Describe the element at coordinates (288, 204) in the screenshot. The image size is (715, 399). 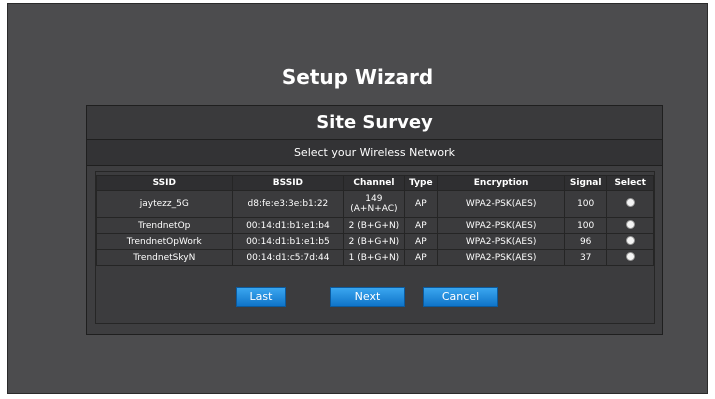
I see `cell-bssid: d8:fe:e3:3e:b1:22` at that location.